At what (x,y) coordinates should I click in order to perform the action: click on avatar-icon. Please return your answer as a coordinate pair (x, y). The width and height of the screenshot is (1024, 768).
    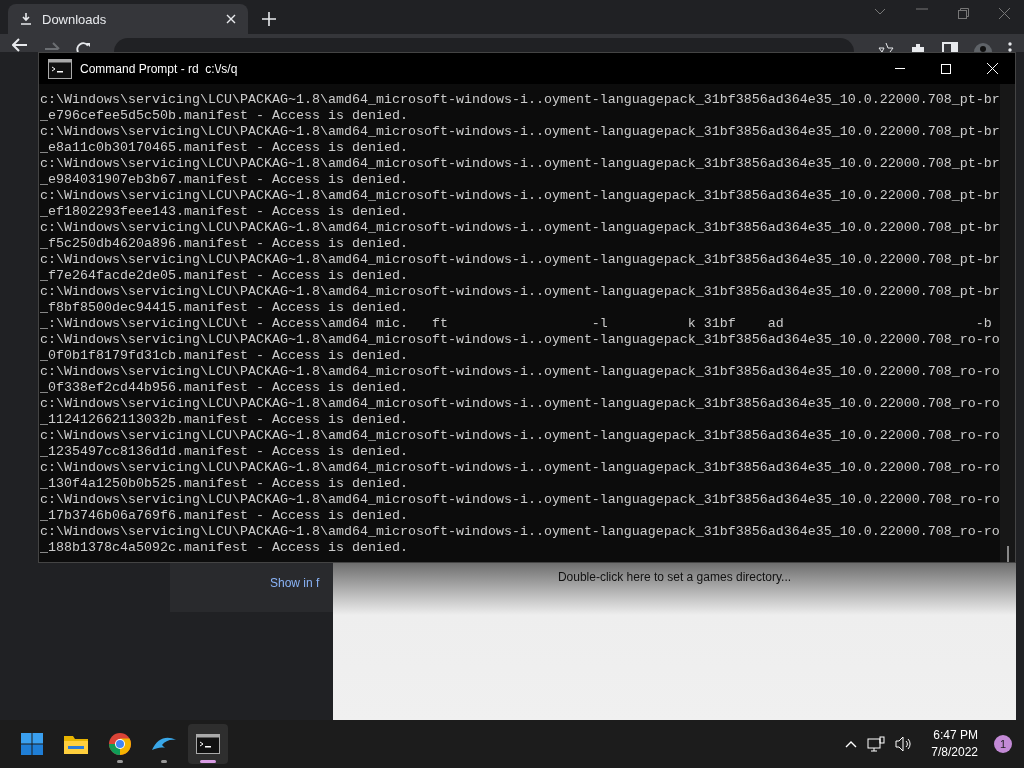
    Looking at the image, I should click on (983, 47).